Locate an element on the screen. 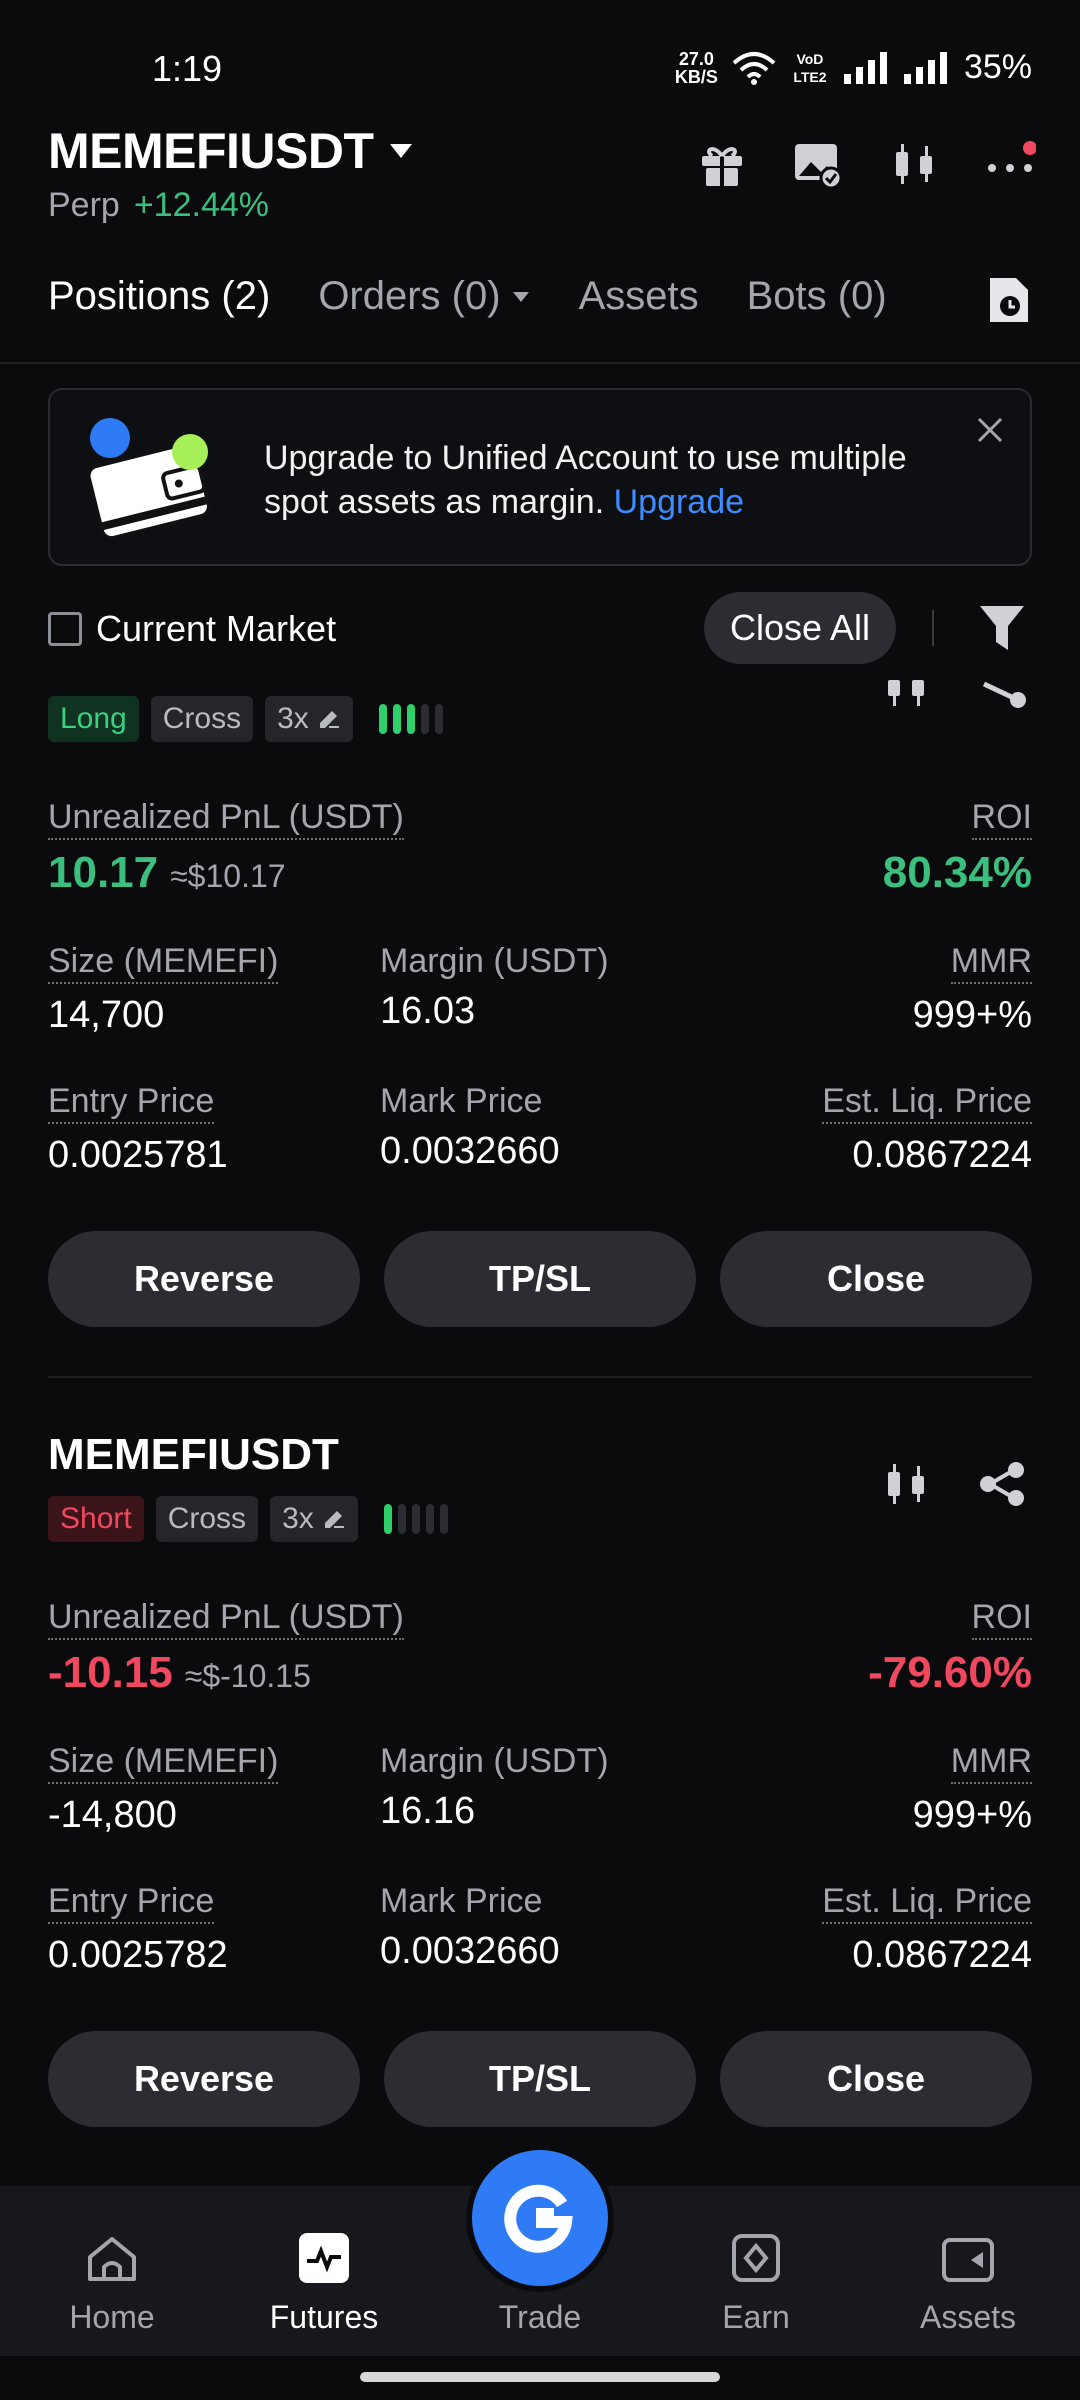 The height and width of the screenshot is (2400, 1080). nav-assets: Assets is located at coordinates (968, 2271).